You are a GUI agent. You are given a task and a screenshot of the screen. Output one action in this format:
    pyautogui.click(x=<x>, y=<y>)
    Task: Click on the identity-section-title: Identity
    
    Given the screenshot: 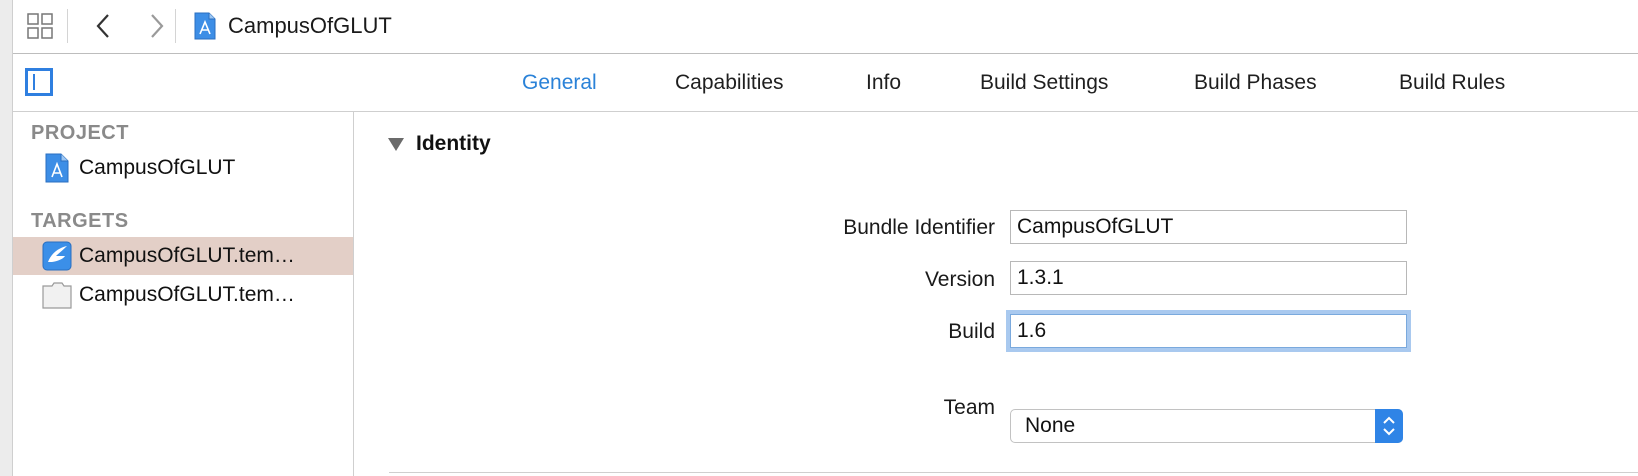 What is the action you would take?
    pyautogui.click(x=453, y=143)
    